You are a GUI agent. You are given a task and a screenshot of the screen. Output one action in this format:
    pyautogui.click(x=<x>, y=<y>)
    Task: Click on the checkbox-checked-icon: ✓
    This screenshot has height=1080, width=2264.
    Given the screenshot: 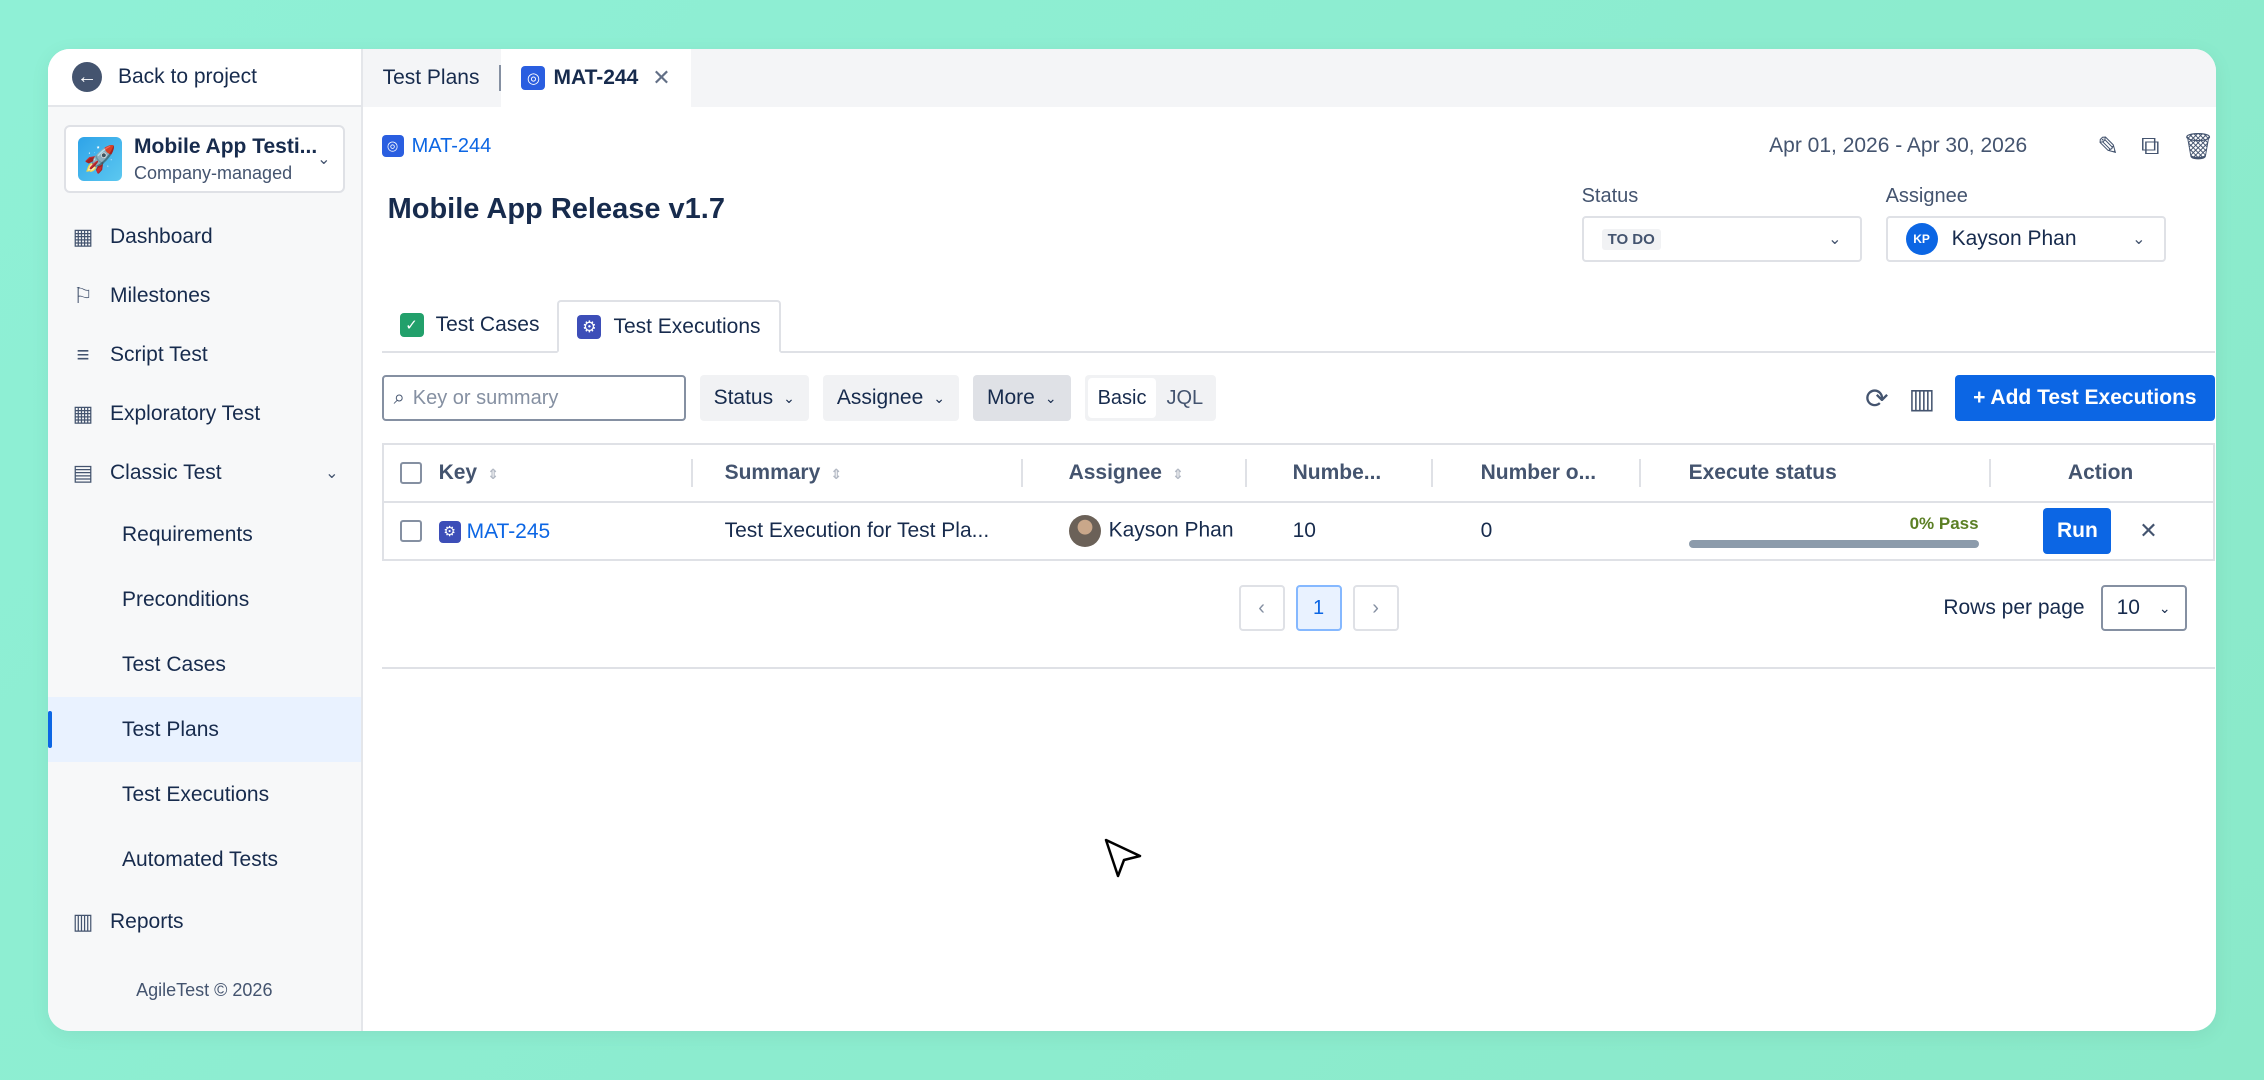 What is the action you would take?
    pyautogui.click(x=411, y=324)
    